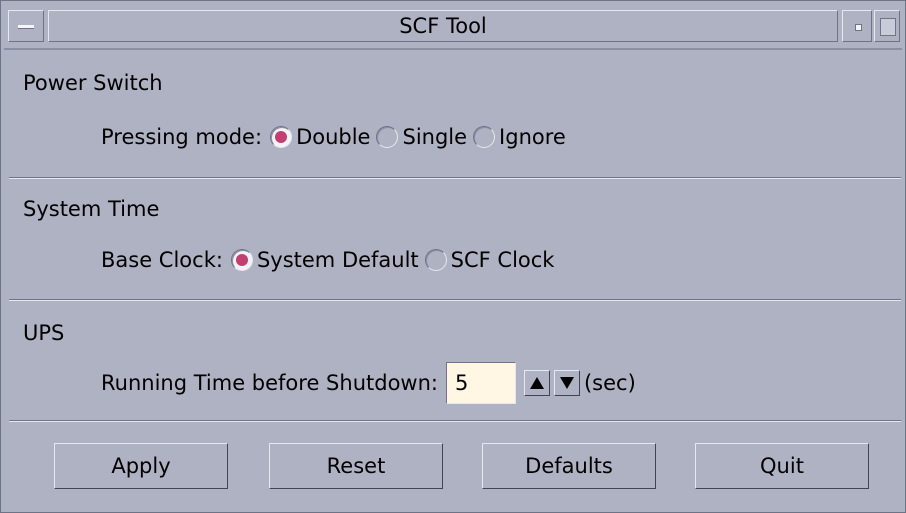 The height and width of the screenshot is (513, 906). What do you see at coordinates (44, 333) in the screenshot?
I see `ups-heading: UPS` at bounding box center [44, 333].